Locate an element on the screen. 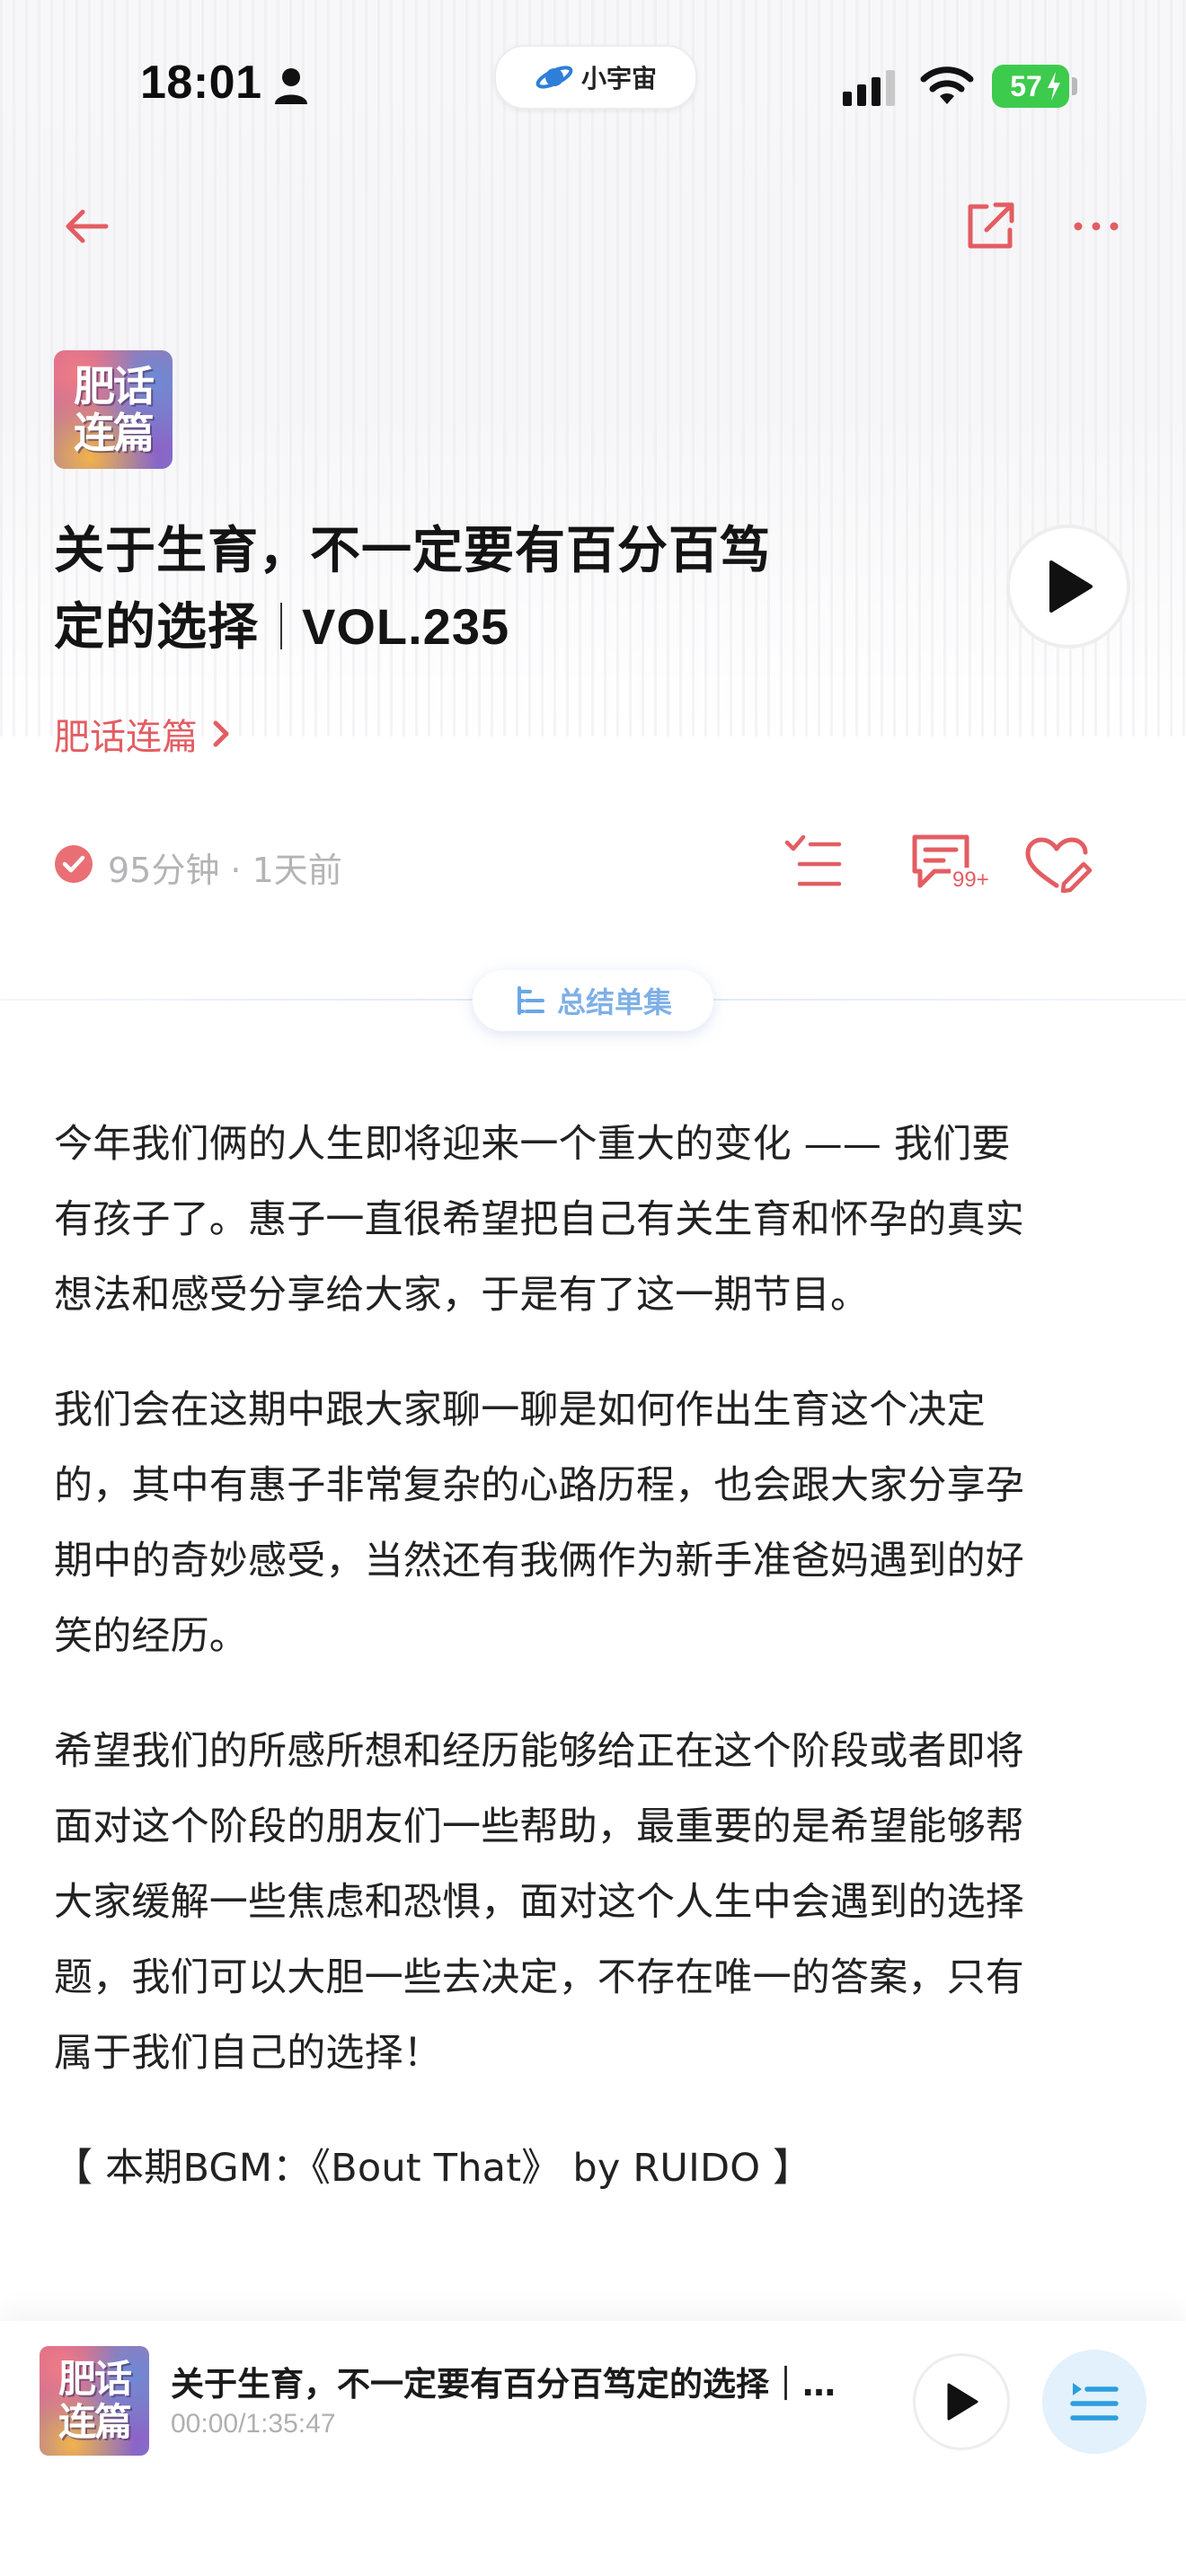 The height and width of the screenshot is (2576, 1186). back-arrow-icon is located at coordinates (86, 226).